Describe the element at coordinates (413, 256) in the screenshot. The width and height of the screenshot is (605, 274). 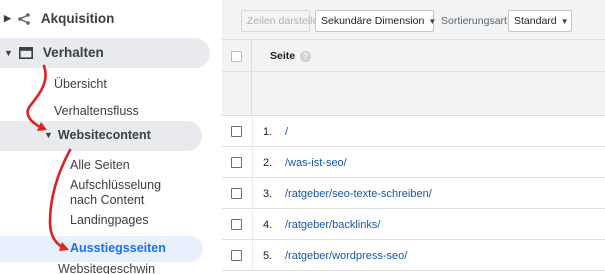
I see `table-row: 5. /ratgeber/wordpress-seo/` at that location.